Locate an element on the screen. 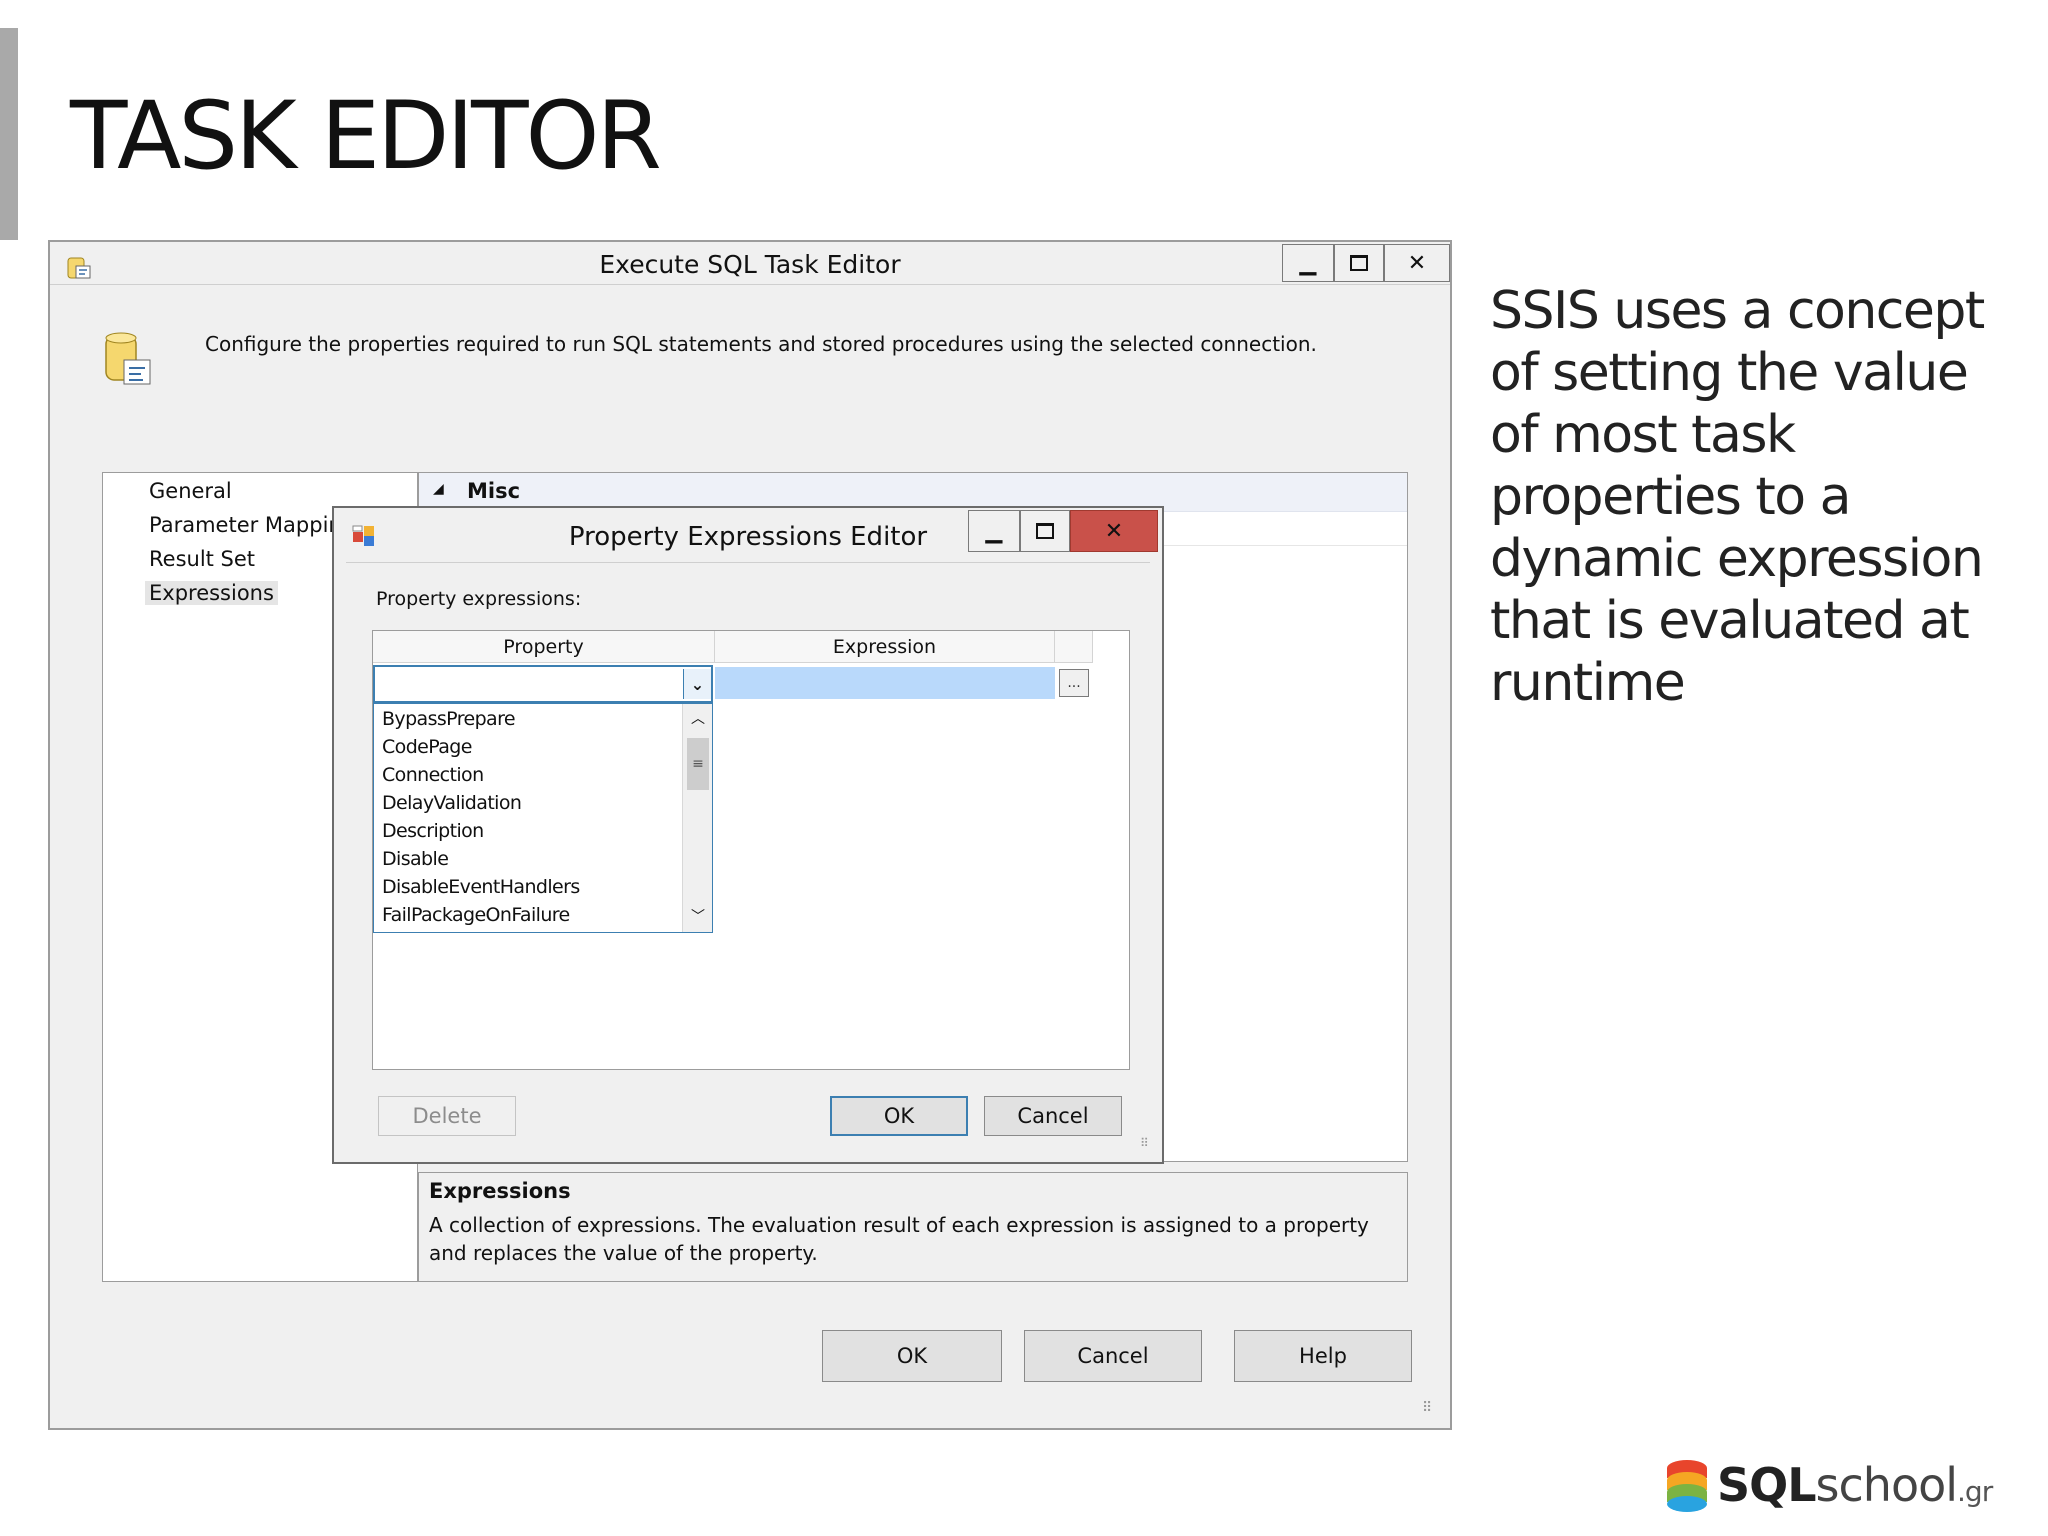  window-title: Execute SQL Task Editor is located at coordinates (750, 264).